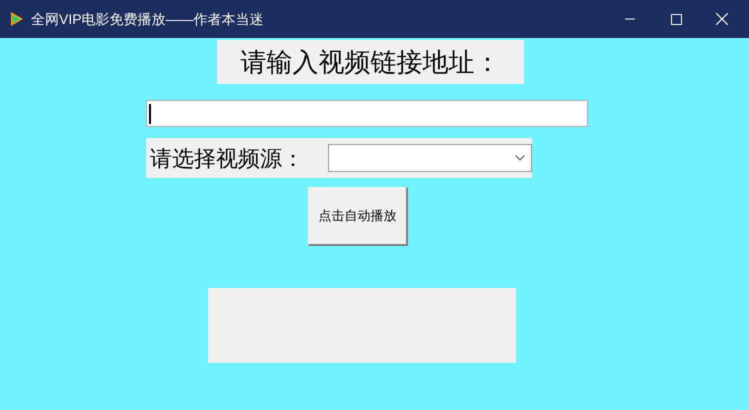 This screenshot has width=749, height=410. Describe the element at coordinates (370, 62) in the screenshot. I see `heading-label: 请输入视频链接地址：` at that location.